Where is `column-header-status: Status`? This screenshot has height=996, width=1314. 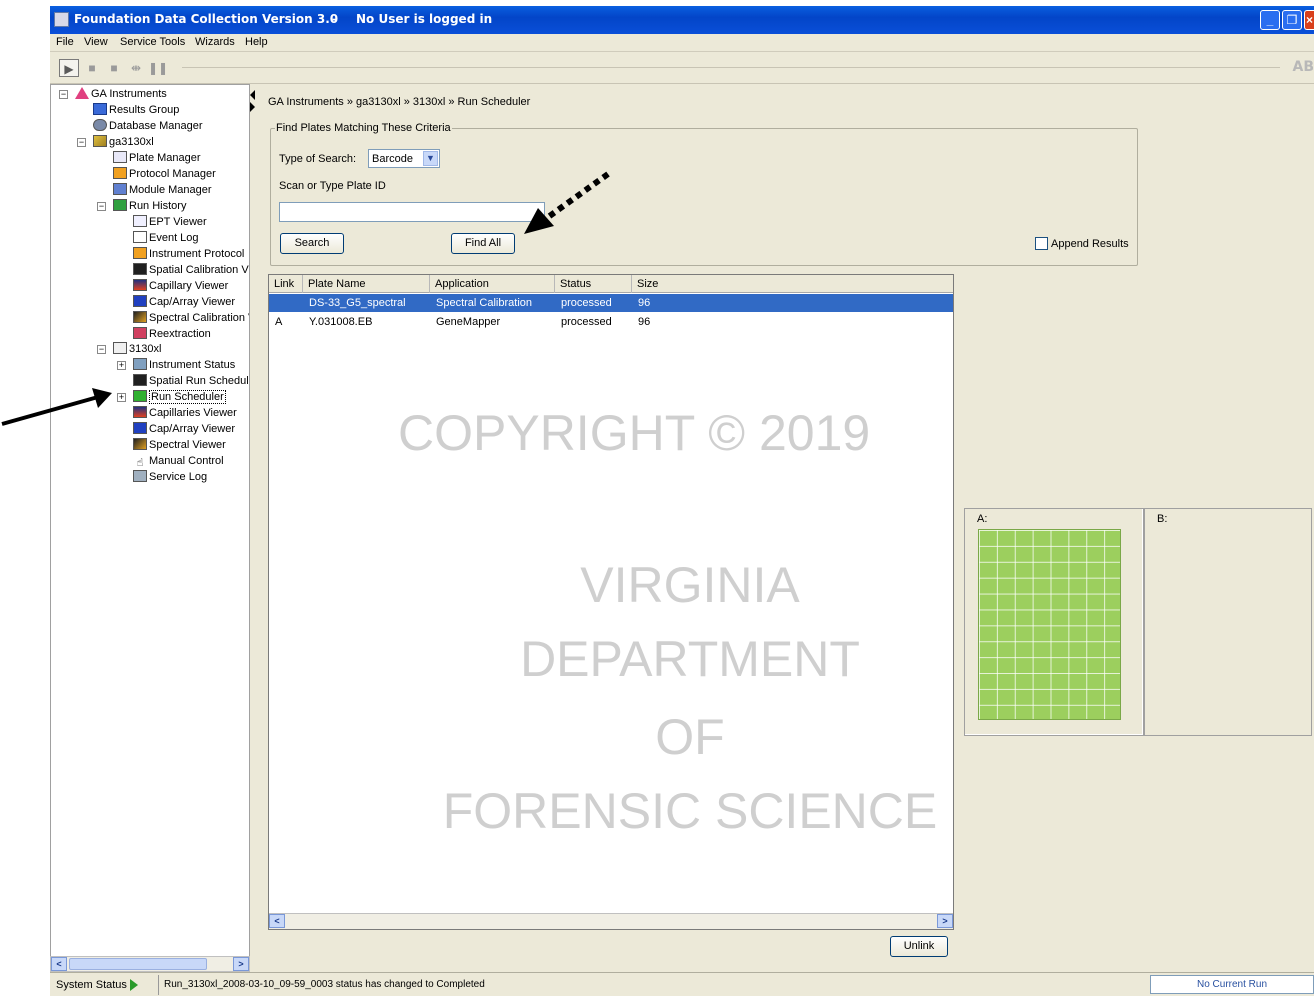 column-header-status: Status is located at coordinates (593, 284).